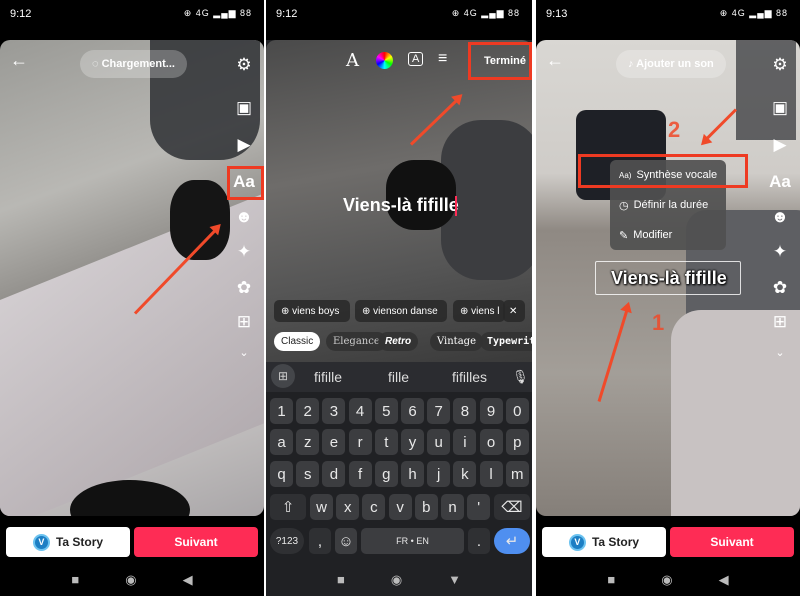 This screenshot has height=596, width=800. Describe the element at coordinates (281, 442) in the screenshot. I see `key: a` at that location.